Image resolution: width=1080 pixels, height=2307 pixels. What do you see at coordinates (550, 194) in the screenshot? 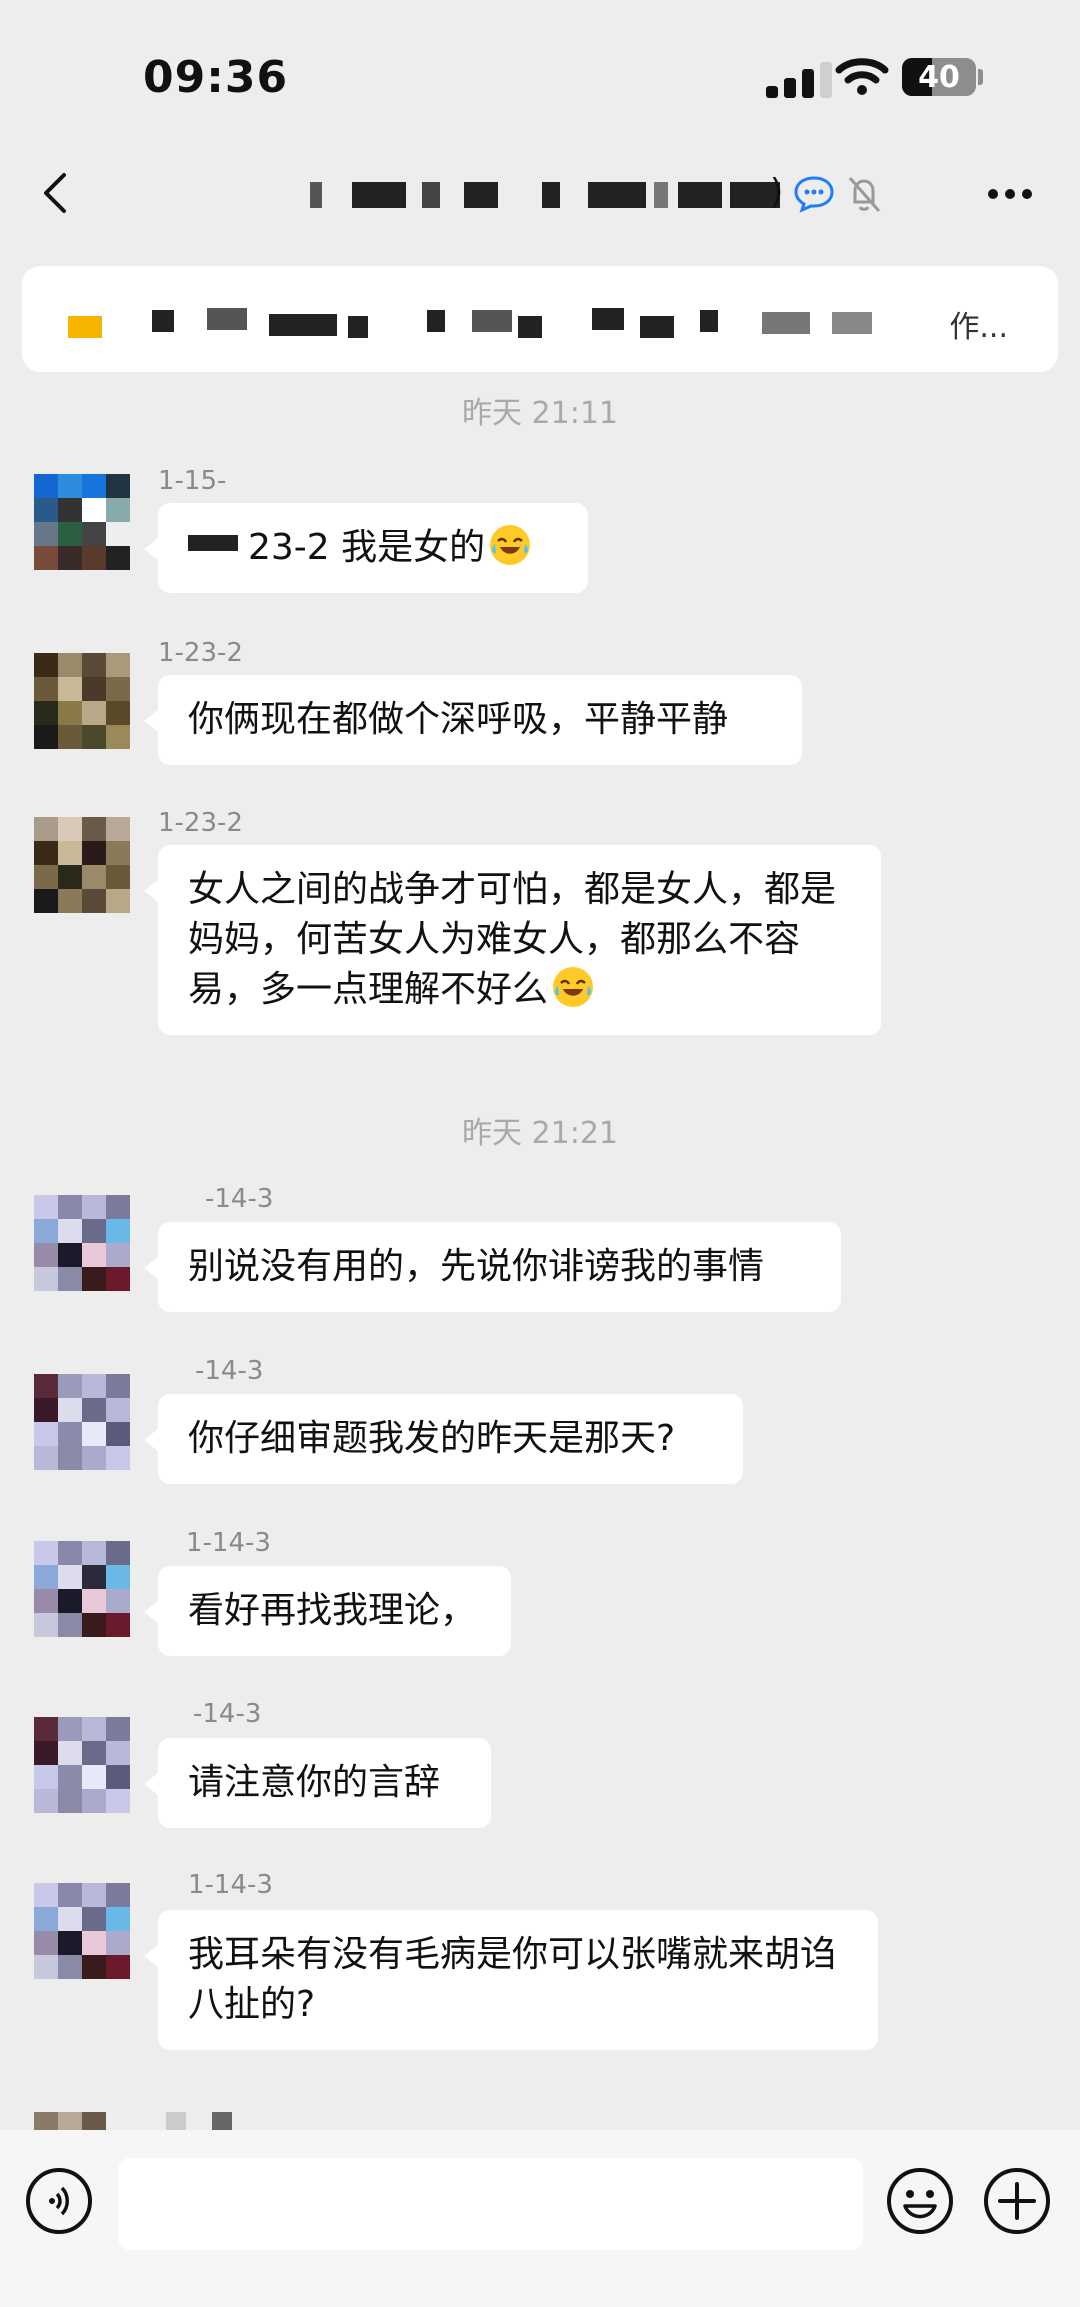
I see `chat-title` at bounding box center [550, 194].